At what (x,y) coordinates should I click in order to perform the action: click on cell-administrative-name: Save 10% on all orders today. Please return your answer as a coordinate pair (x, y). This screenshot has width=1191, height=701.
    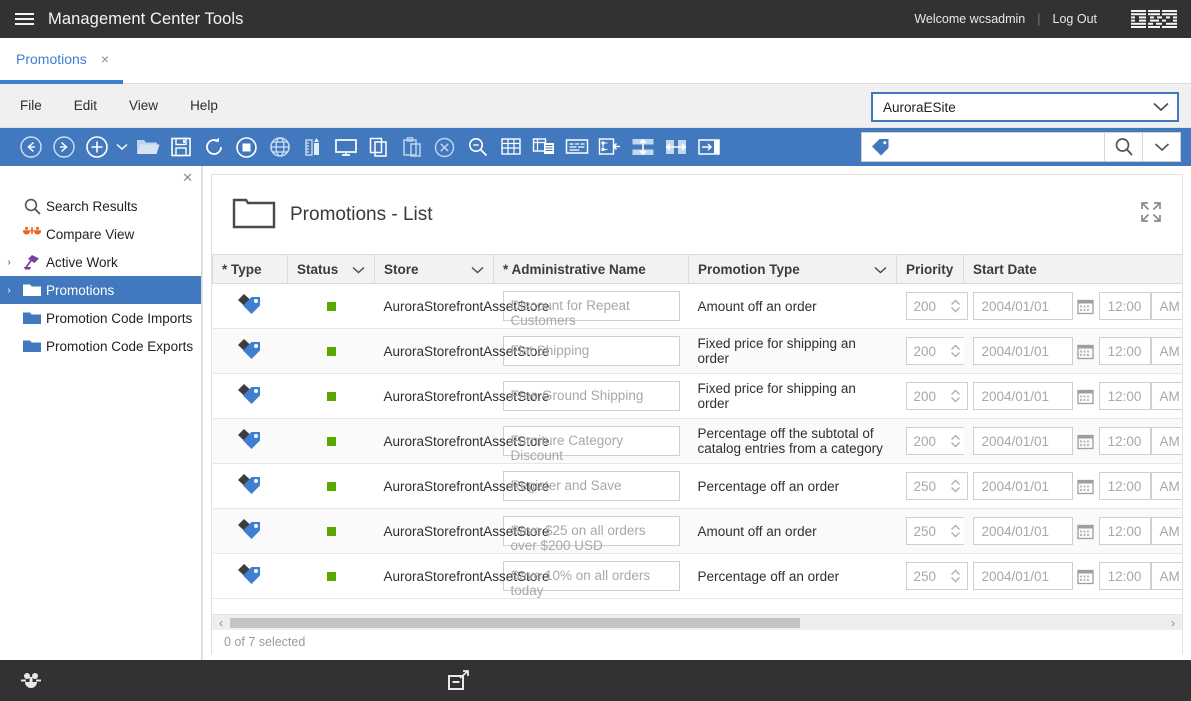
    Looking at the image, I should click on (591, 576).